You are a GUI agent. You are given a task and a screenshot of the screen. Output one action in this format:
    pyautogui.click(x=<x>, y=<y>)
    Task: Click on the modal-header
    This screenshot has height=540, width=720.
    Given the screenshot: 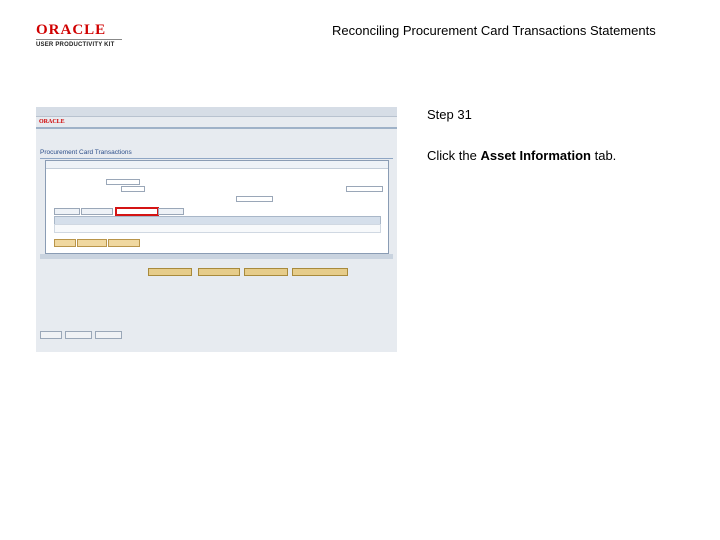 What is the action you would take?
    pyautogui.click(x=217, y=165)
    